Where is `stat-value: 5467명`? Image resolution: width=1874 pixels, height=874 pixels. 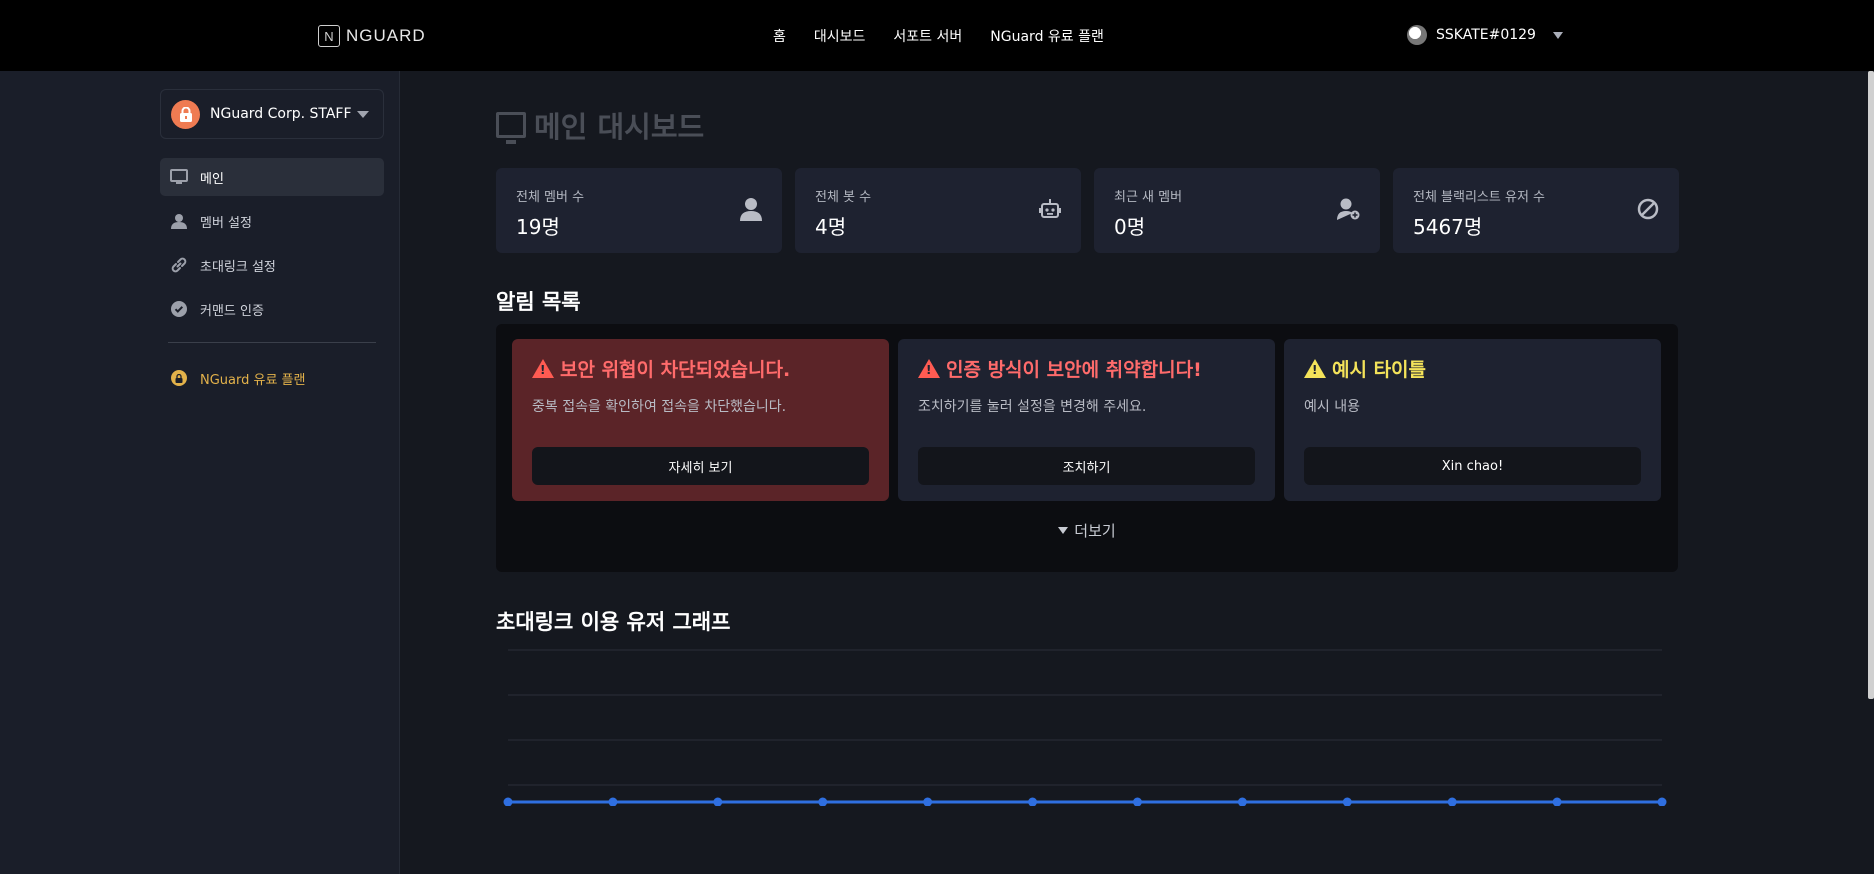 stat-value: 5467명 is located at coordinates (1448, 227).